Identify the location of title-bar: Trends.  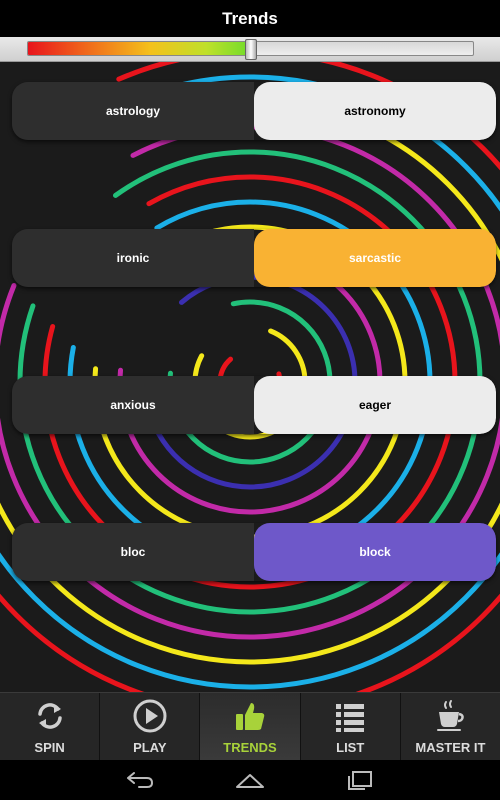
(250, 19).